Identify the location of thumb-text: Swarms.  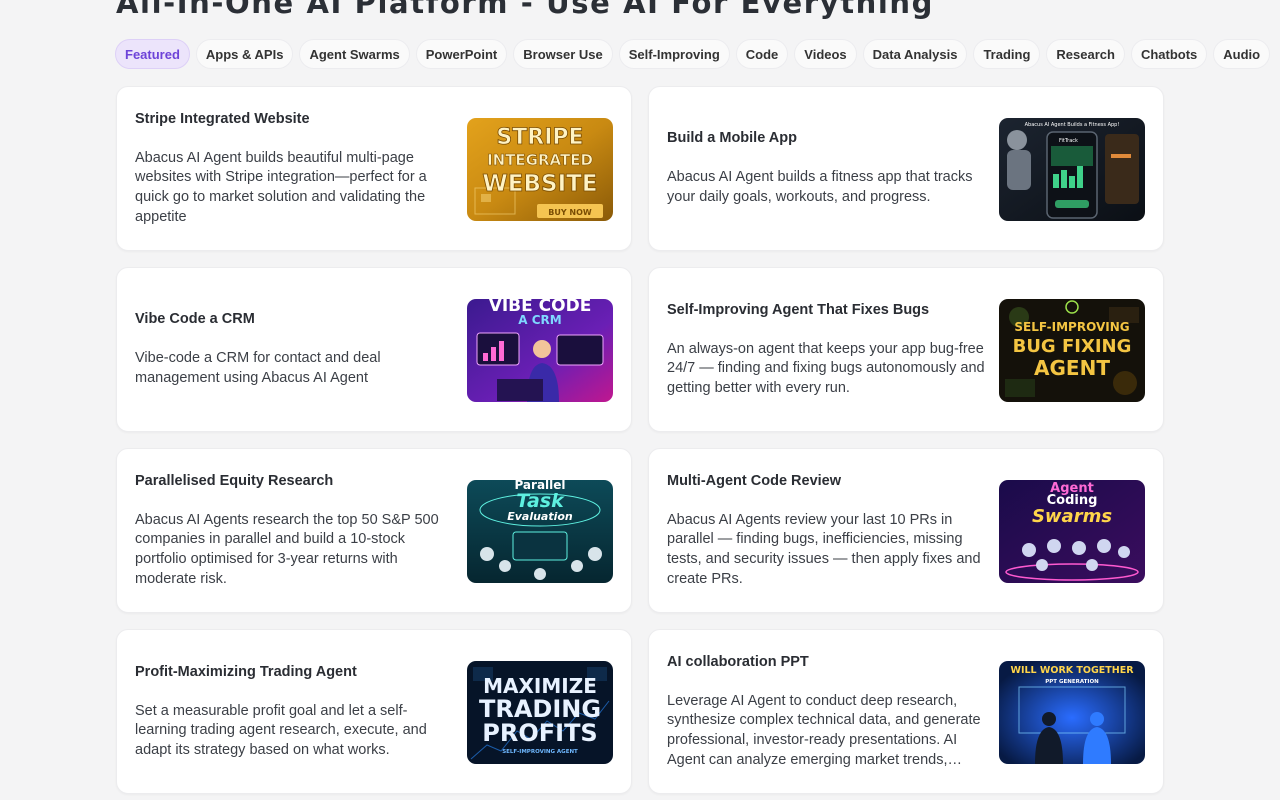
(1072, 516).